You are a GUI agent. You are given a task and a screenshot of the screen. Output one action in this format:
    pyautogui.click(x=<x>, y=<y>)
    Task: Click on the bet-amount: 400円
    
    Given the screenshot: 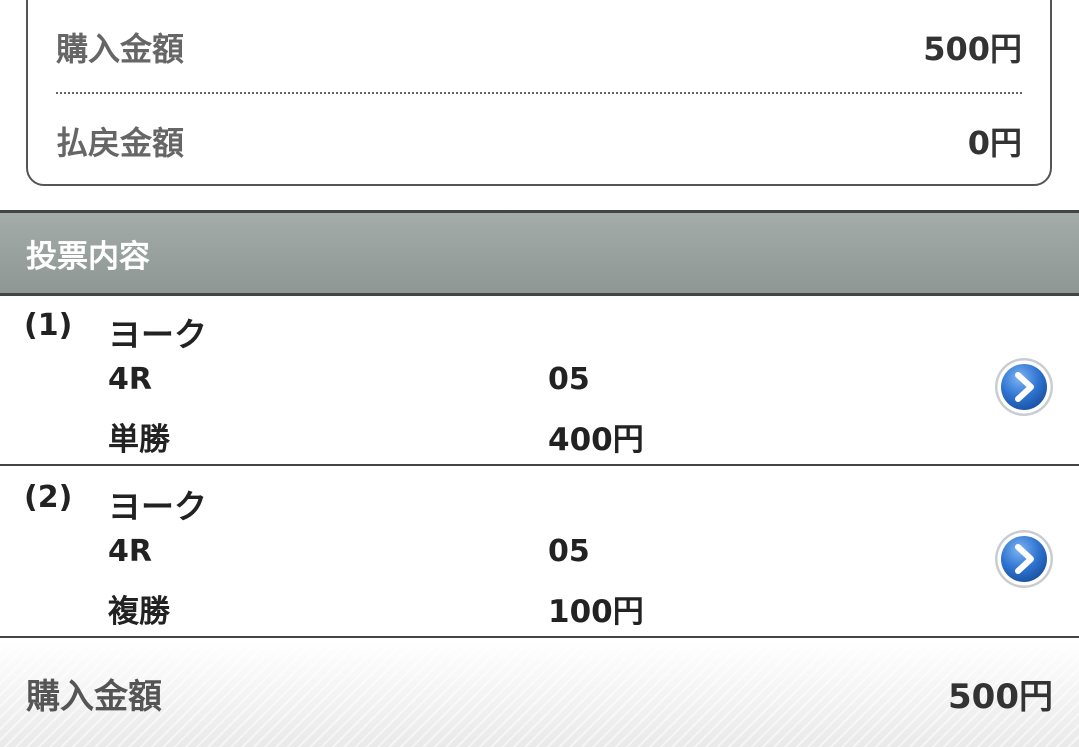 What is the action you would take?
    pyautogui.click(x=596, y=440)
    